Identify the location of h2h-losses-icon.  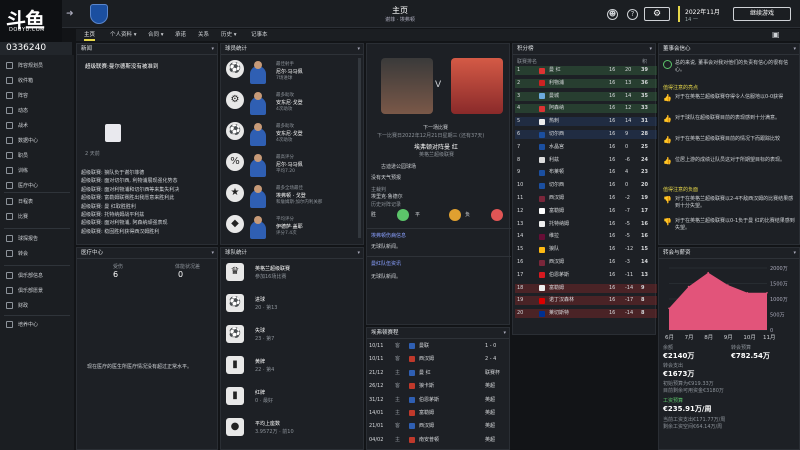
(497, 215).